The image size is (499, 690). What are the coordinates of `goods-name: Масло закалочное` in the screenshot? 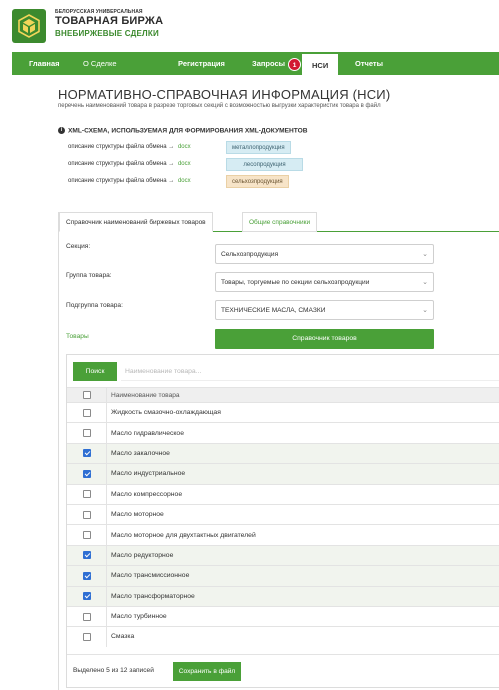 It's located at (140, 453).